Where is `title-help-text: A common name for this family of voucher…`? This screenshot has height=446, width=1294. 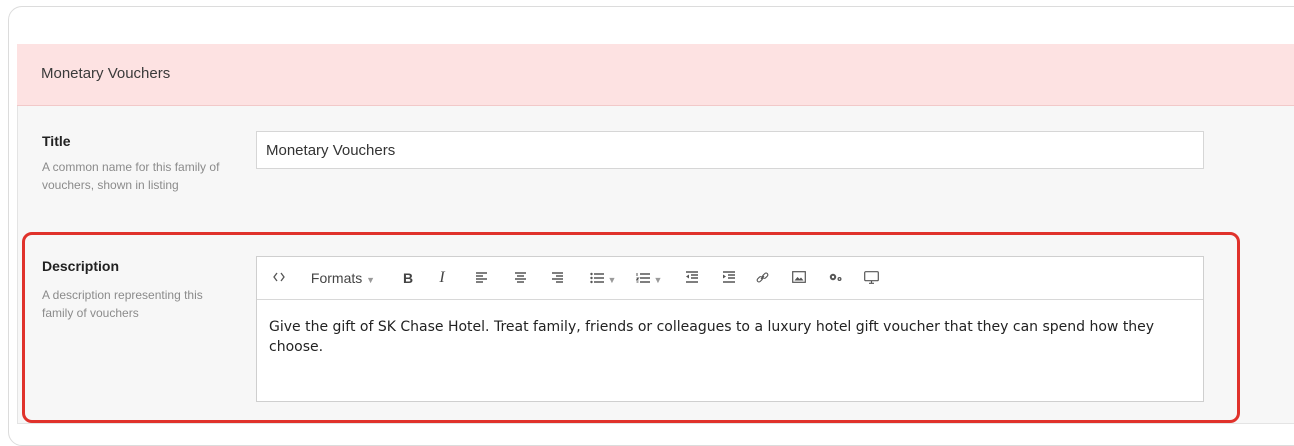
title-help-text: A common name for this family of voucher… is located at coordinates (131, 176).